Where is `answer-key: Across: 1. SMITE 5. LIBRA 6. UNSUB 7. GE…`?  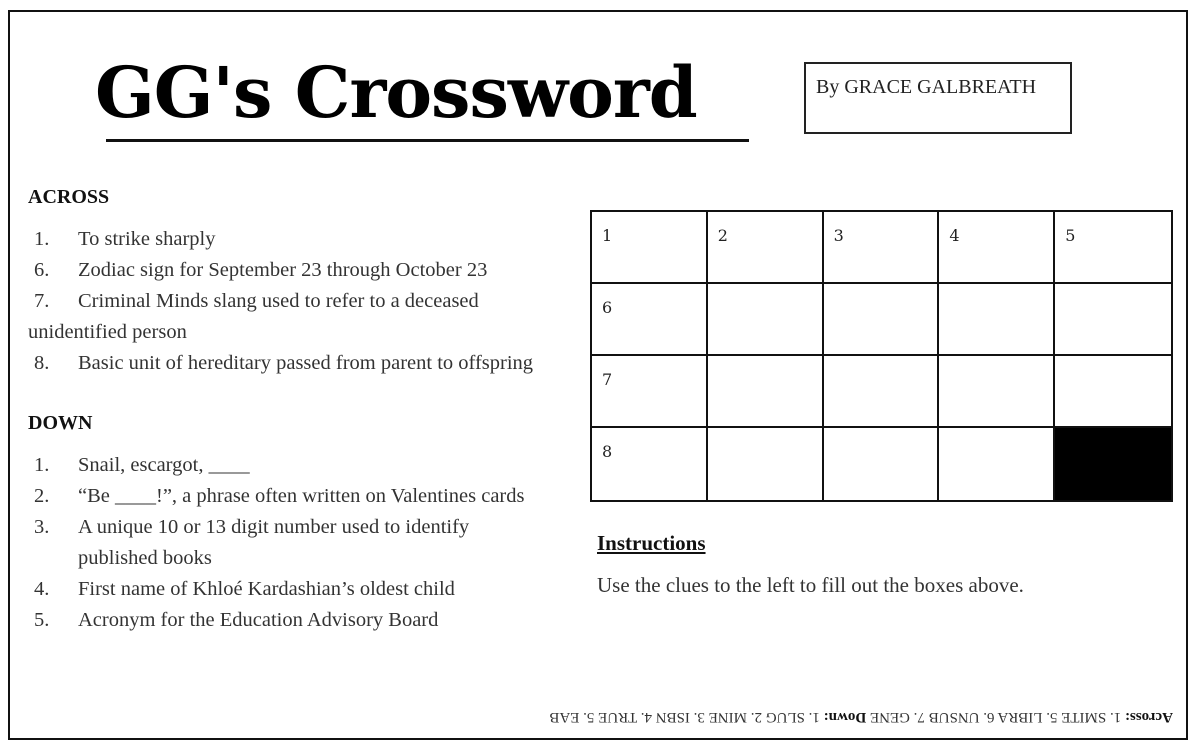
answer-key: Across: 1. SMITE 5. LIBRA 6. UNSUB 7. GE… is located at coordinates (820, 716).